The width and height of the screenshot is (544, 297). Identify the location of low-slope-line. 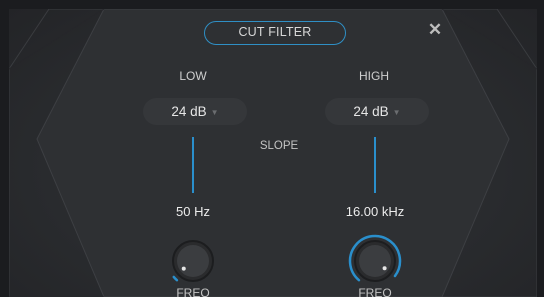
(193, 165).